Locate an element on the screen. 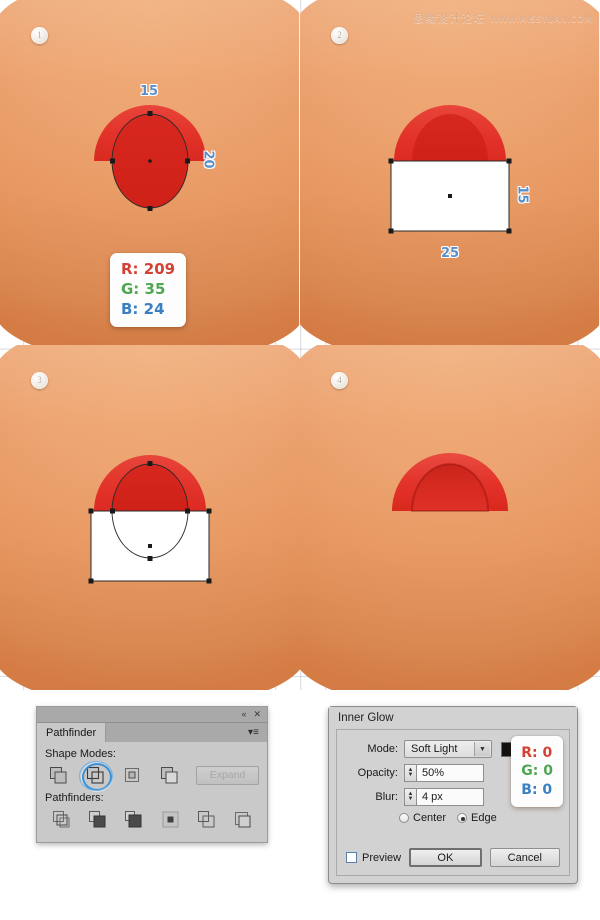 The image size is (600, 920). checkbox-box is located at coordinates (351, 857).